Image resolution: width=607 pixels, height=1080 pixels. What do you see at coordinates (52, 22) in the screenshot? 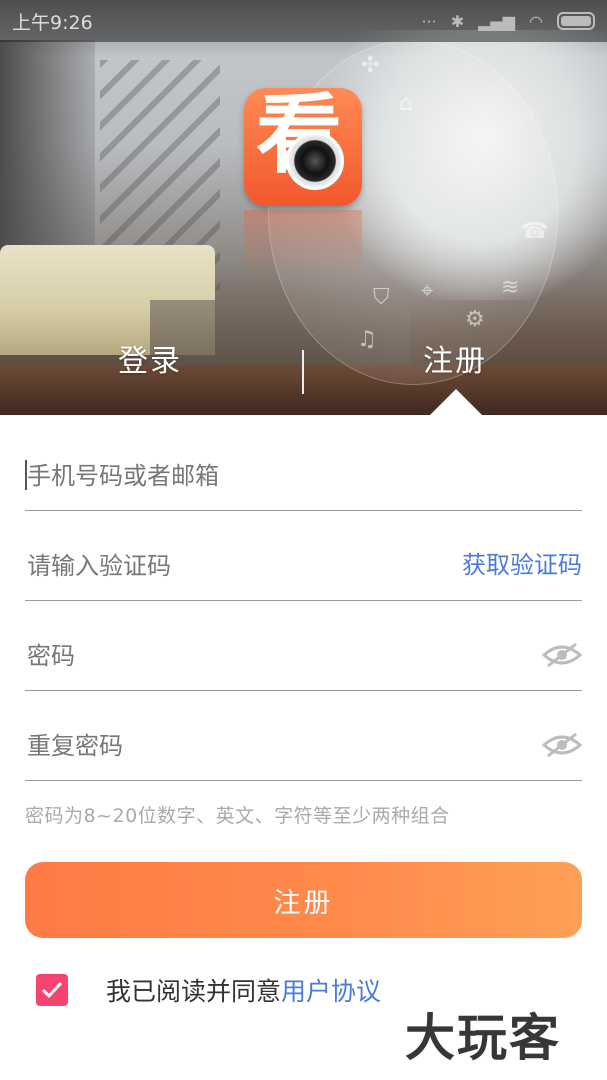
I see `status-time: 上午9:26` at bounding box center [52, 22].